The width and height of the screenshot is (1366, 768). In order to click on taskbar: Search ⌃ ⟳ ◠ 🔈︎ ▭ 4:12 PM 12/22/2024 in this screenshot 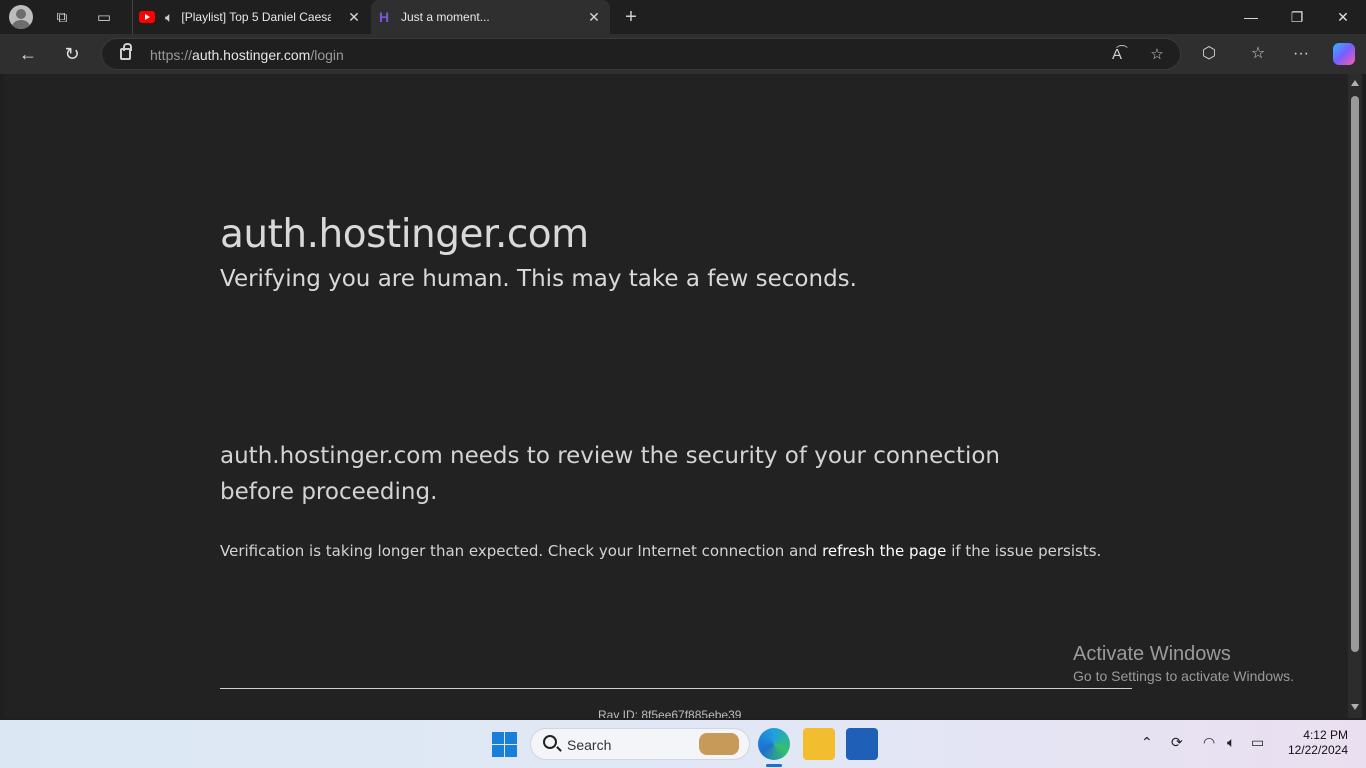, I will do `click(683, 744)`.